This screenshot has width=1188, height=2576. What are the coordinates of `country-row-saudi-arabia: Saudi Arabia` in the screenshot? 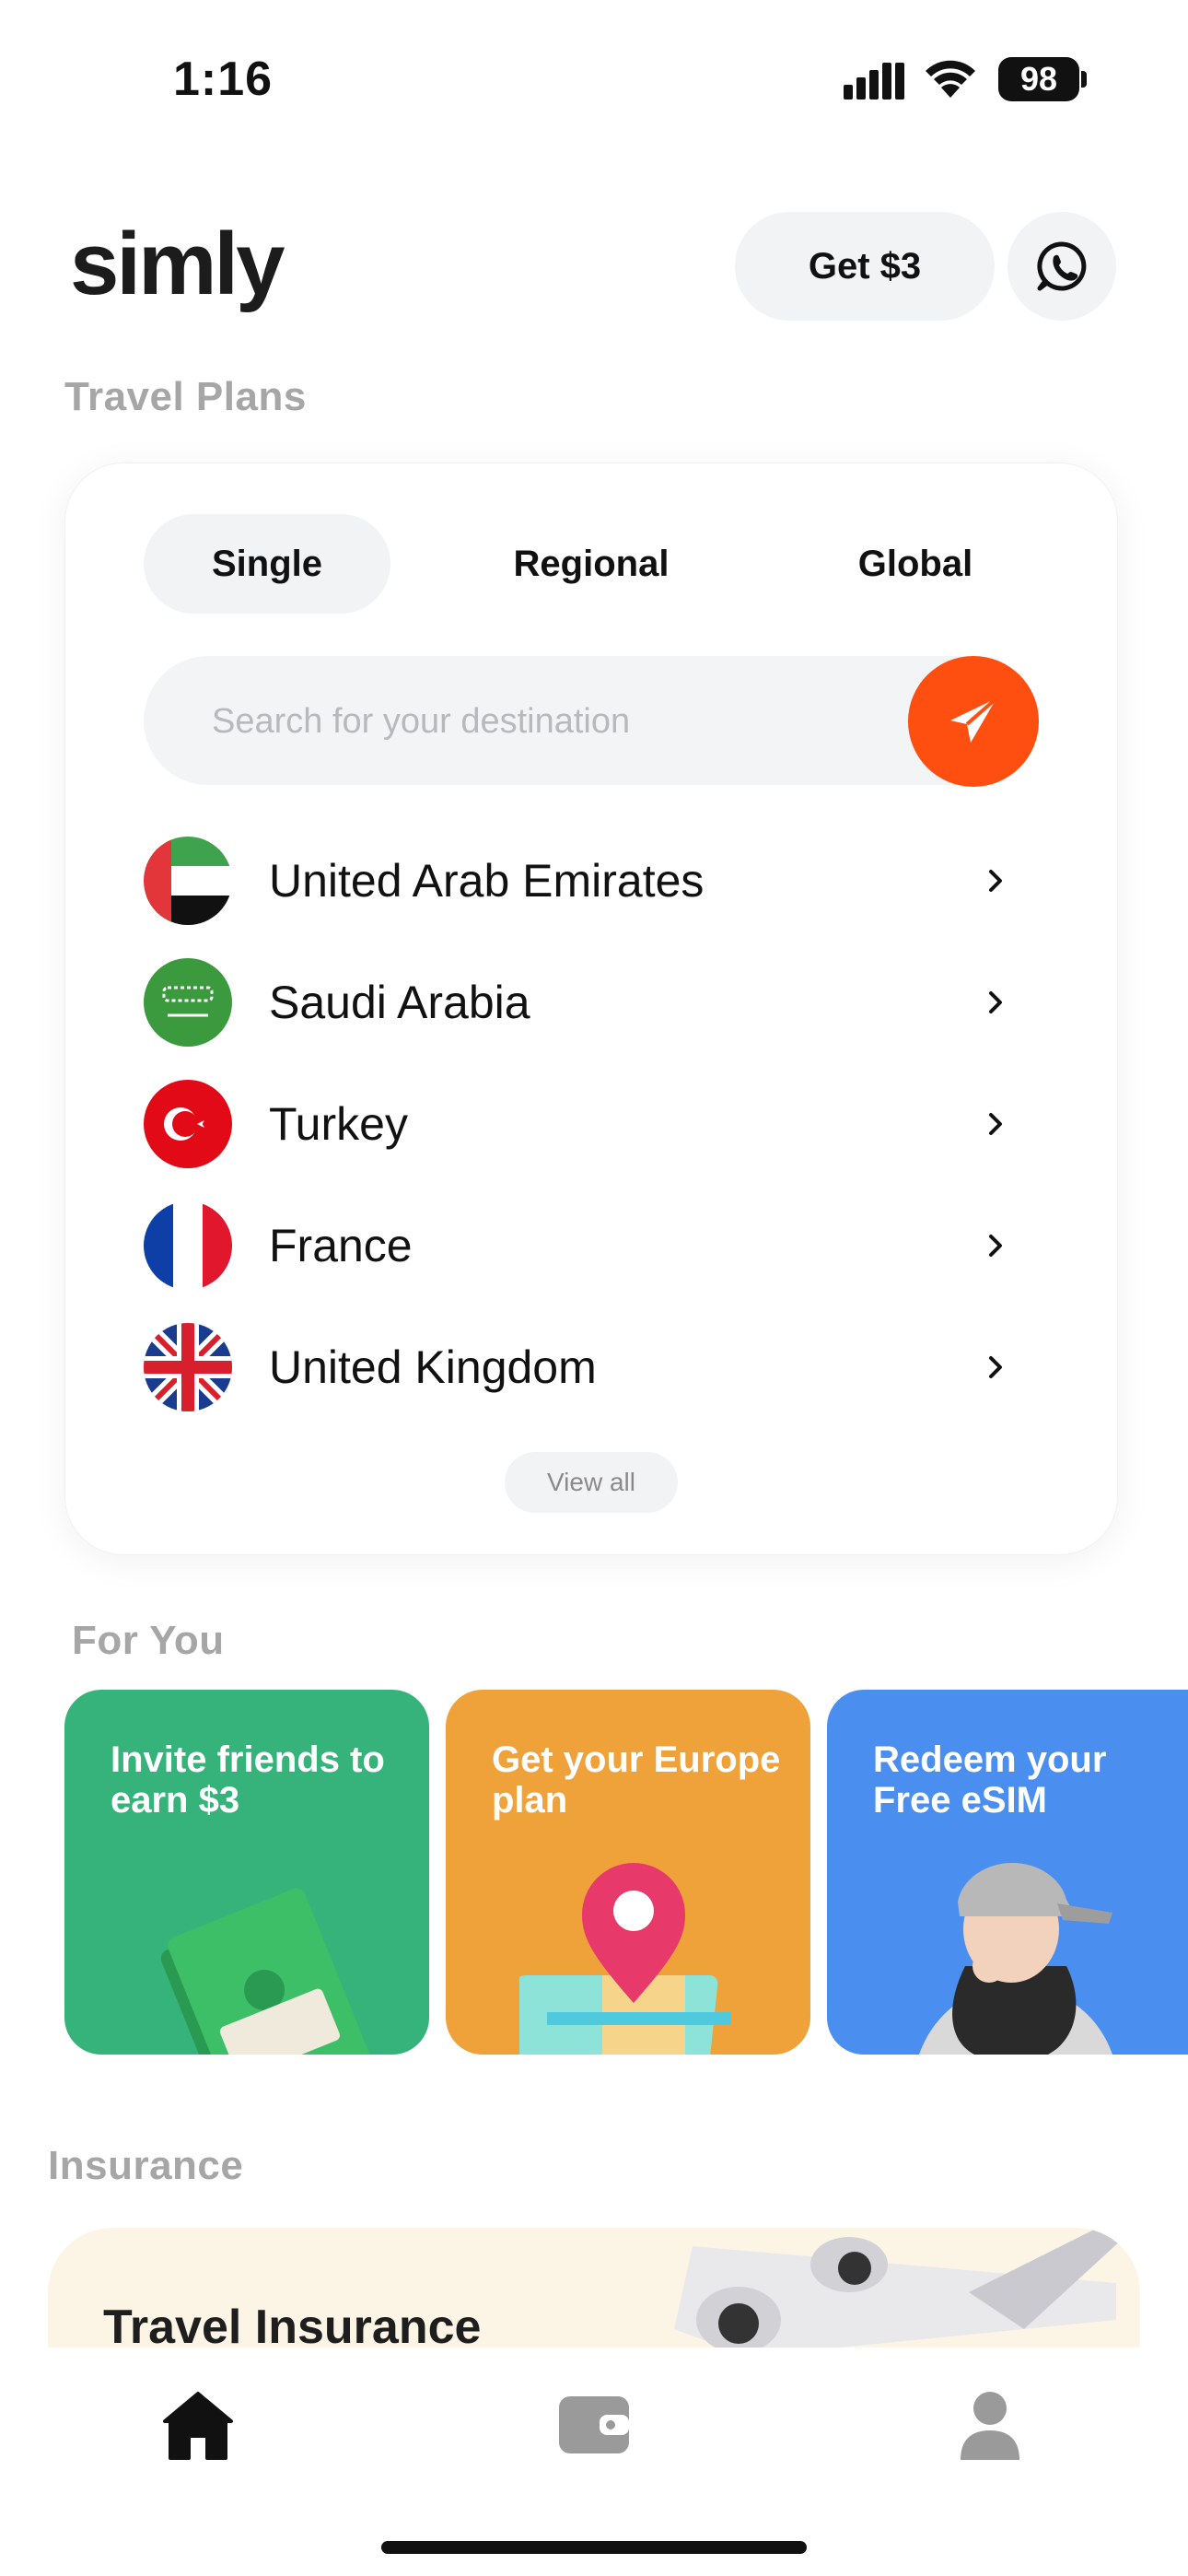 It's located at (576, 1002).